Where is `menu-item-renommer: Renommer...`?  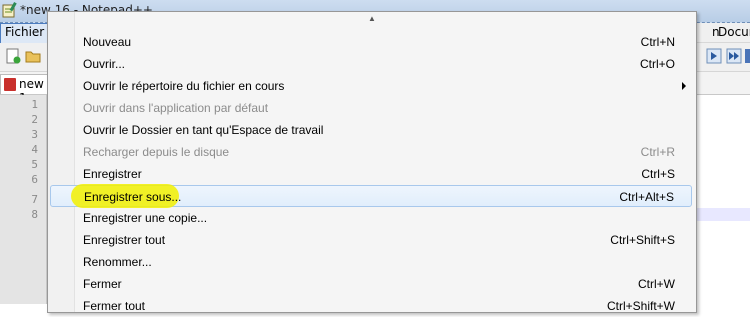 menu-item-renommer: Renommer... is located at coordinates (371, 262).